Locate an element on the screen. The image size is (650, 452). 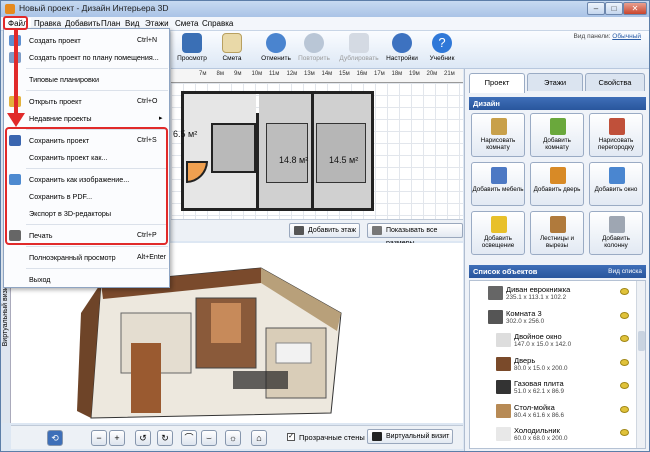
menu-item-label: Полноэкранный просмотр is located at coordinates (72, 257).